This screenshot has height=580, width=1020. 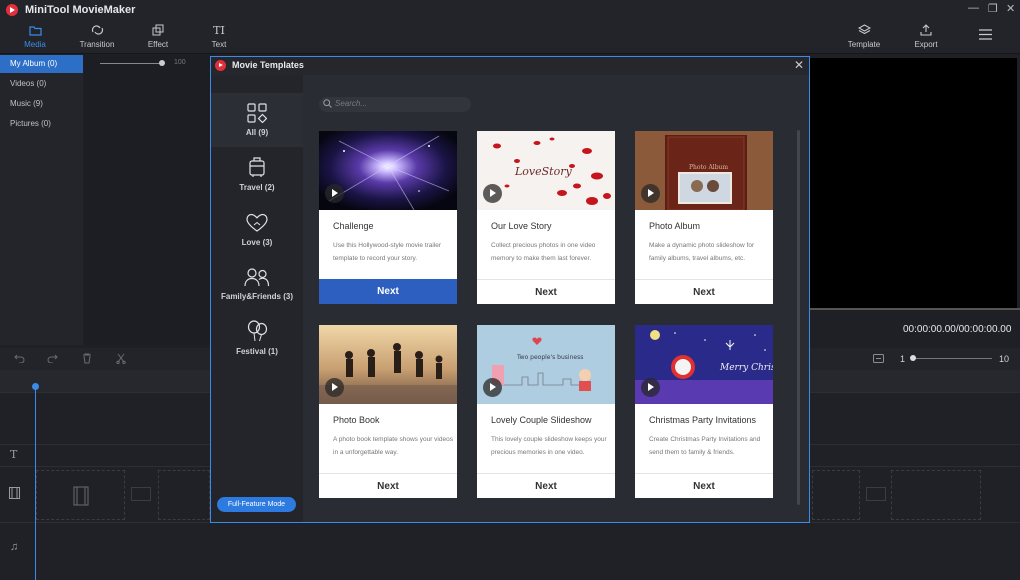 I want to click on text-icon: TI, so click(x=219, y=30).